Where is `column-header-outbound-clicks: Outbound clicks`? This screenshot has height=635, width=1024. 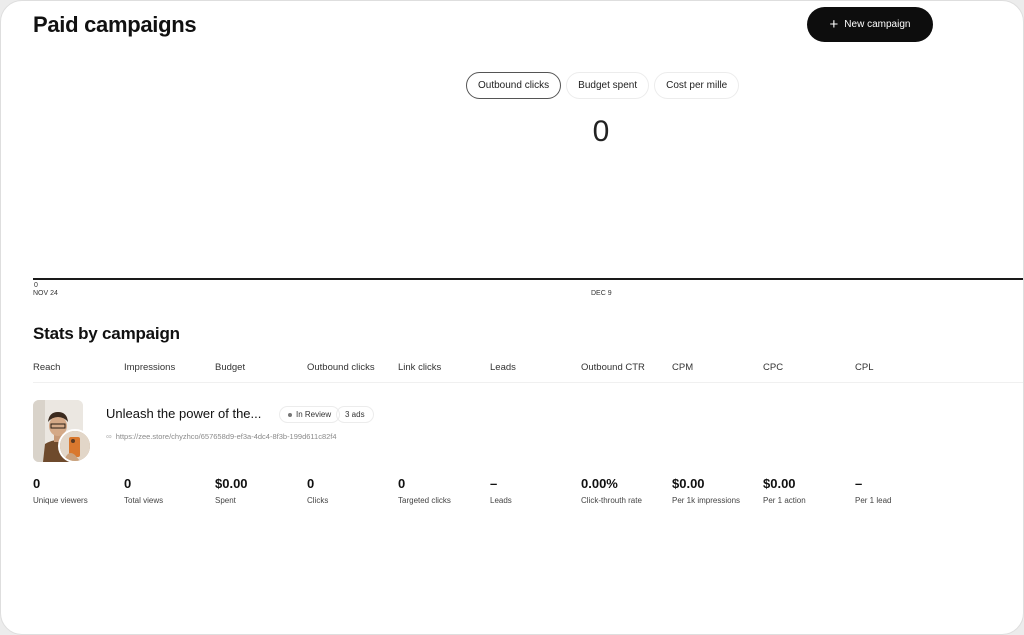
column-header-outbound-clicks: Outbound clicks is located at coordinates (341, 367).